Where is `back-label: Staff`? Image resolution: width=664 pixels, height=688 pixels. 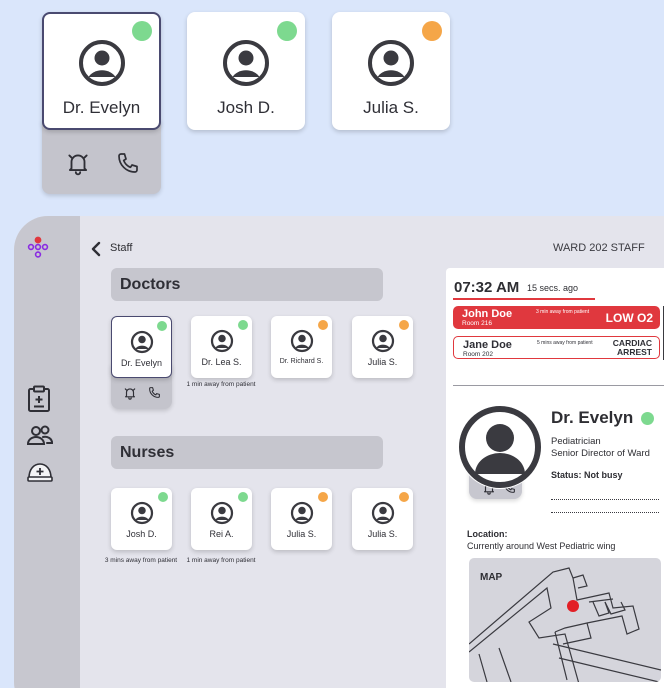
back-label: Staff is located at coordinates (121, 248).